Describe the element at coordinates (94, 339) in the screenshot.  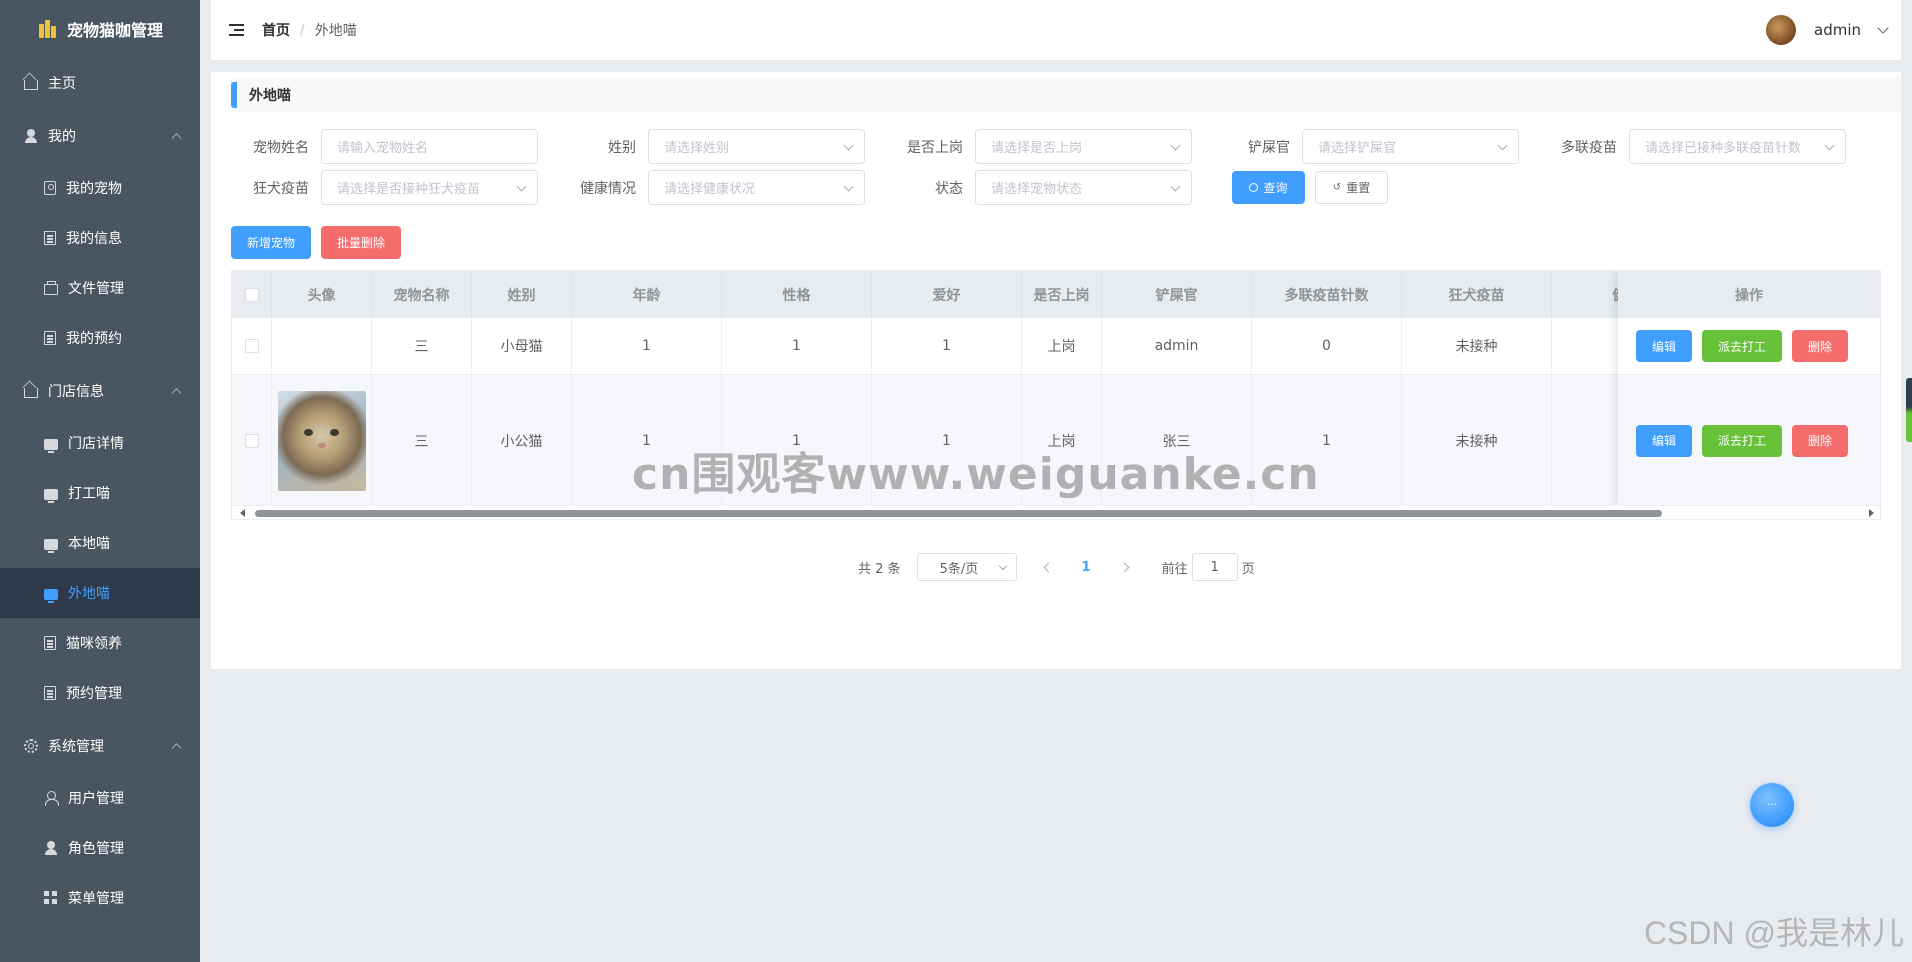
I see `sidebar-item-label: 我的预约` at that location.